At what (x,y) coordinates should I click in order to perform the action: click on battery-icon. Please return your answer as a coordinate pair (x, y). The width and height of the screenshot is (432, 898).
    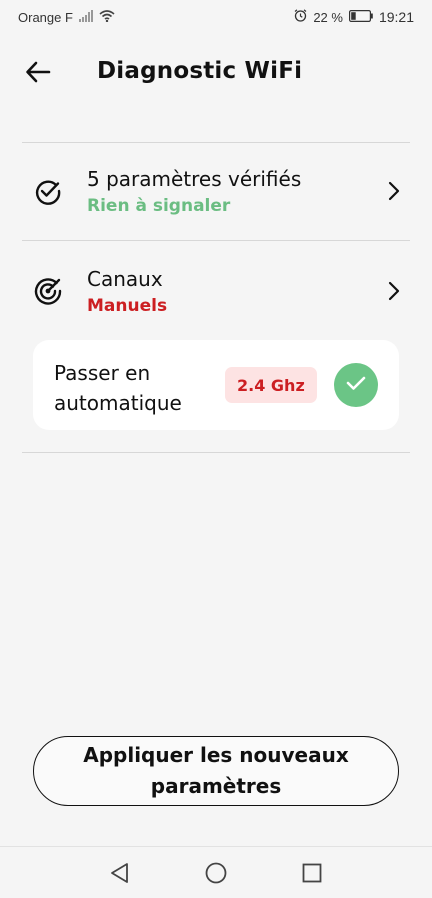
    Looking at the image, I should click on (360, 17).